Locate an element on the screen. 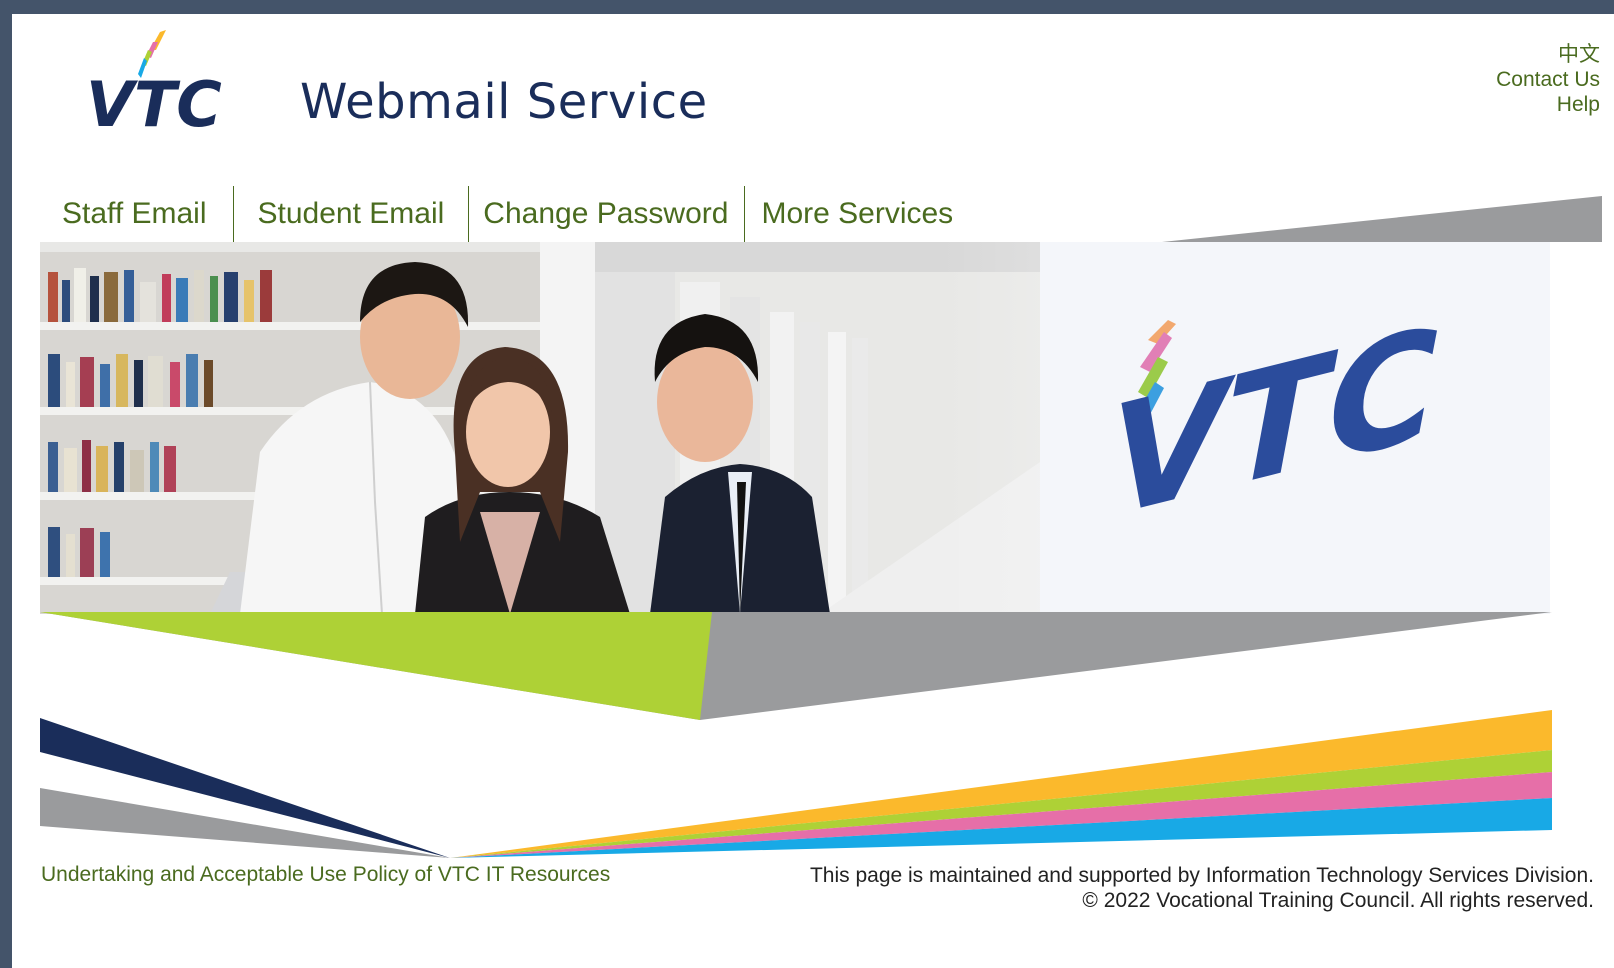 This screenshot has height=968, width=1614. contact-us-link: Contact Us is located at coordinates (1548, 79).